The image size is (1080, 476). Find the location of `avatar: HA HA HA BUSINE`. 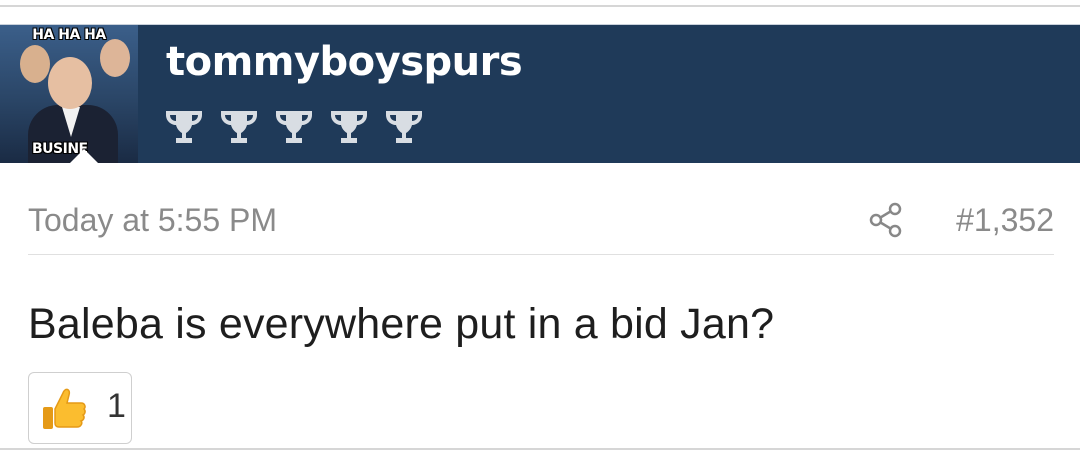

avatar: HA HA HA BUSINE is located at coordinates (69, 94).